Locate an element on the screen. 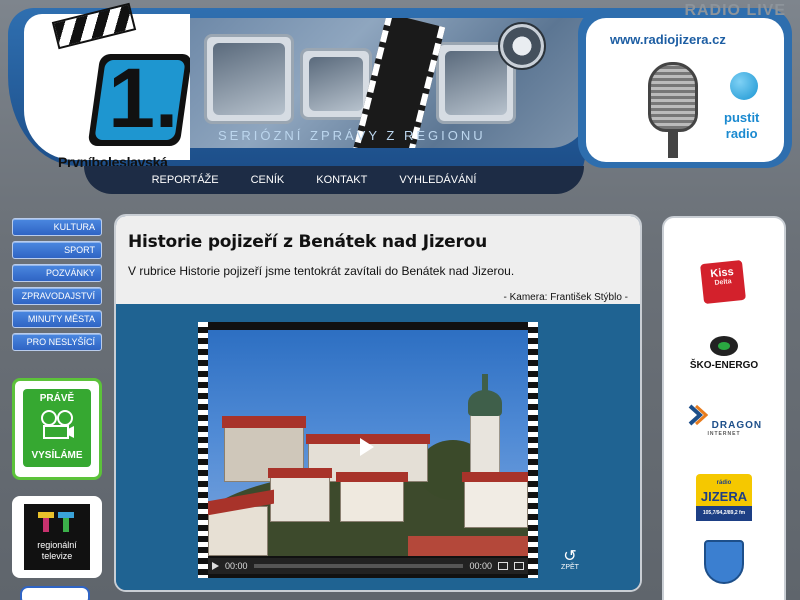 This screenshot has width=800, height=600. volume-icon is located at coordinates (519, 566).